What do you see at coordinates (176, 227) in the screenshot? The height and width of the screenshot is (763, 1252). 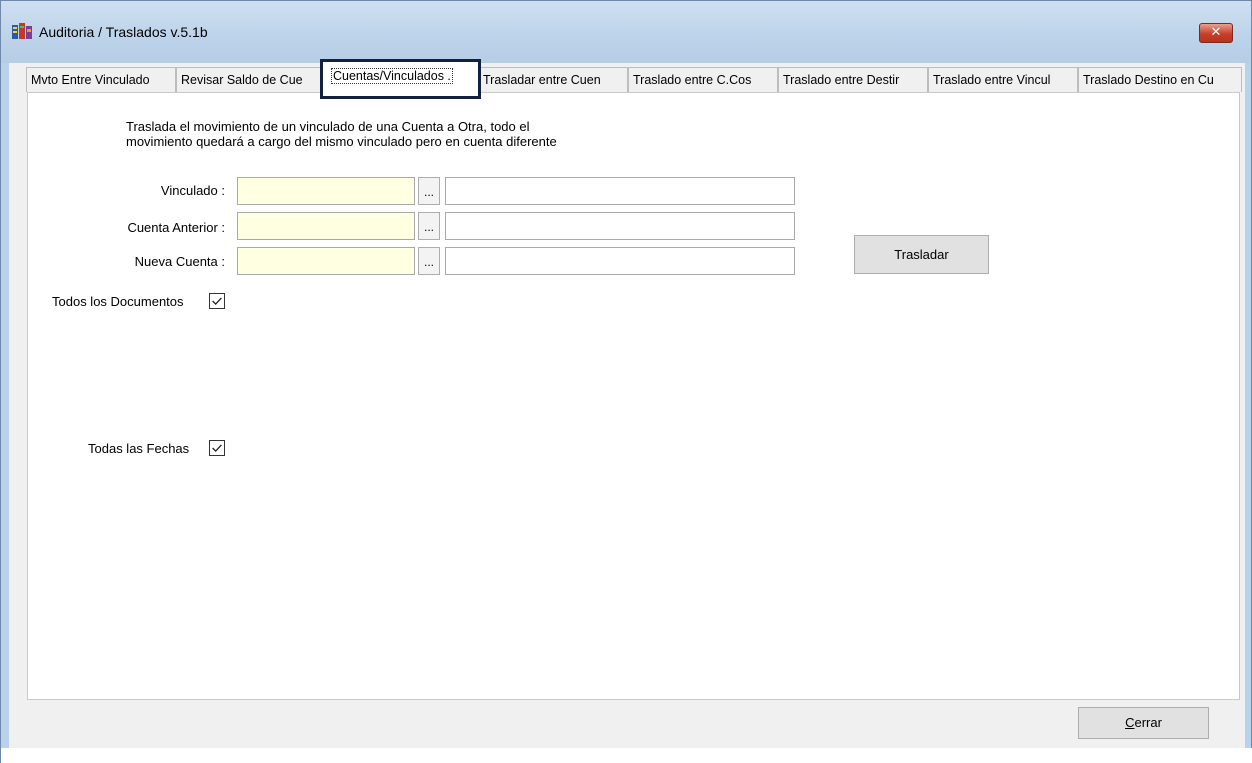 I see `cuenta-anterior-label: Cuenta Anterior :` at bounding box center [176, 227].